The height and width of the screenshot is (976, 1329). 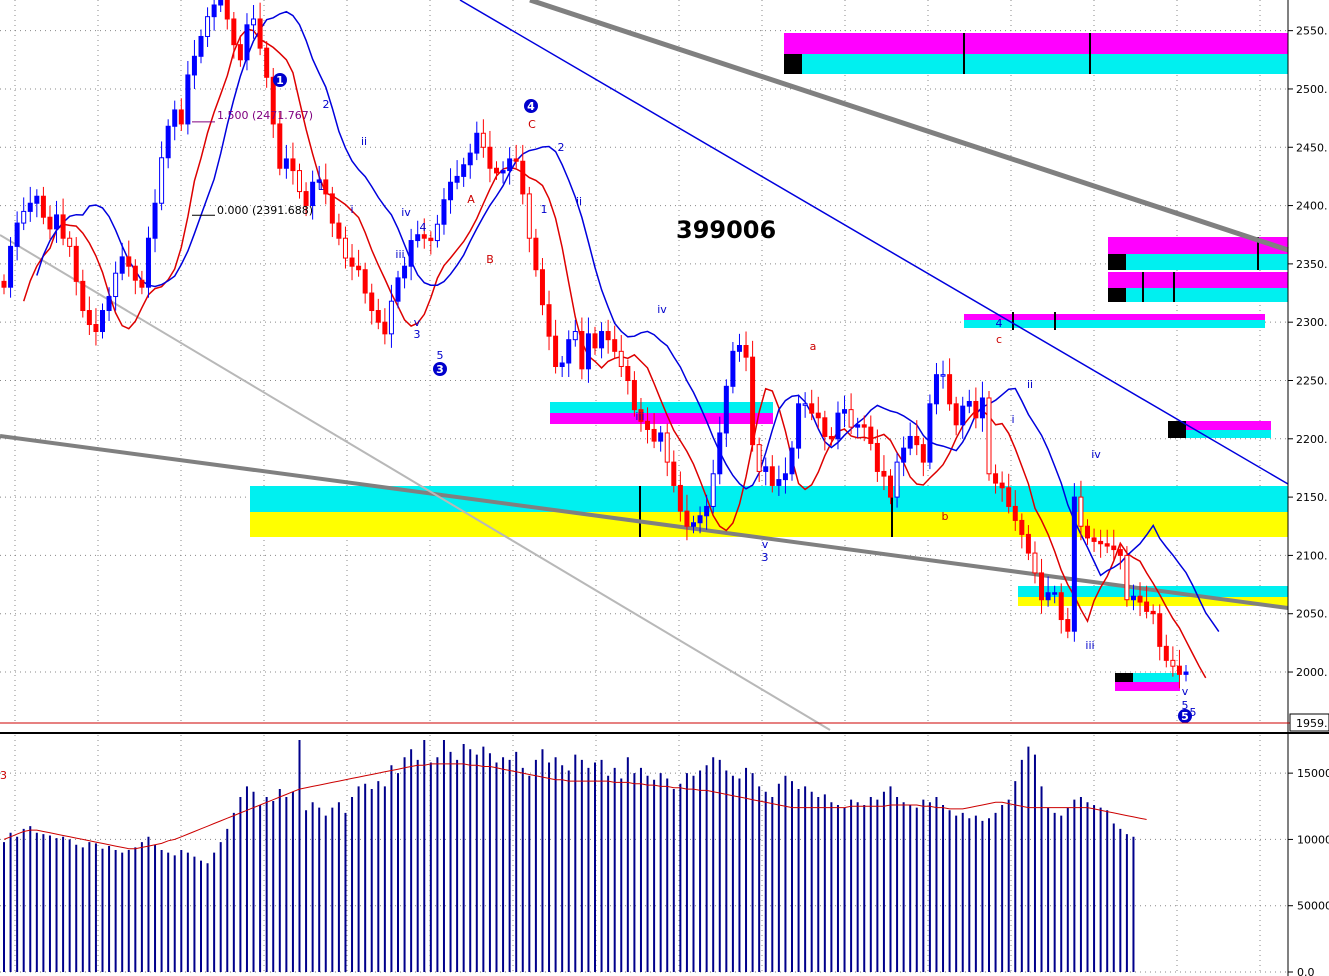 I want to click on wave-label: a, so click(x=813, y=346).